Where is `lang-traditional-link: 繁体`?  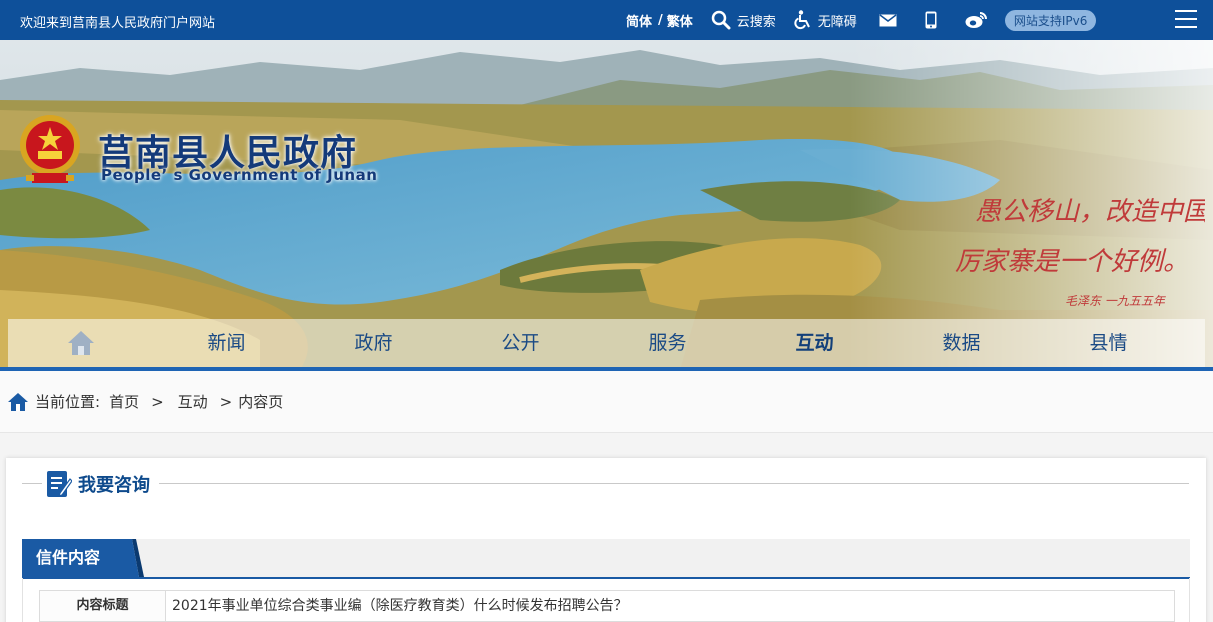
lang-traditional-link: 繁体 is located at coordinates (680, 20).